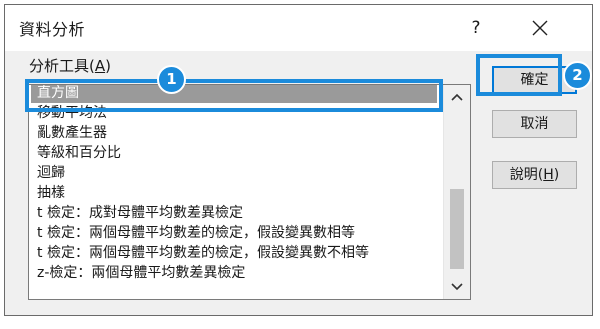 The width and height of the screenshot is (600, 329). I want to click on analysis-tools-label: 分析工具(A), so click(70, 65).